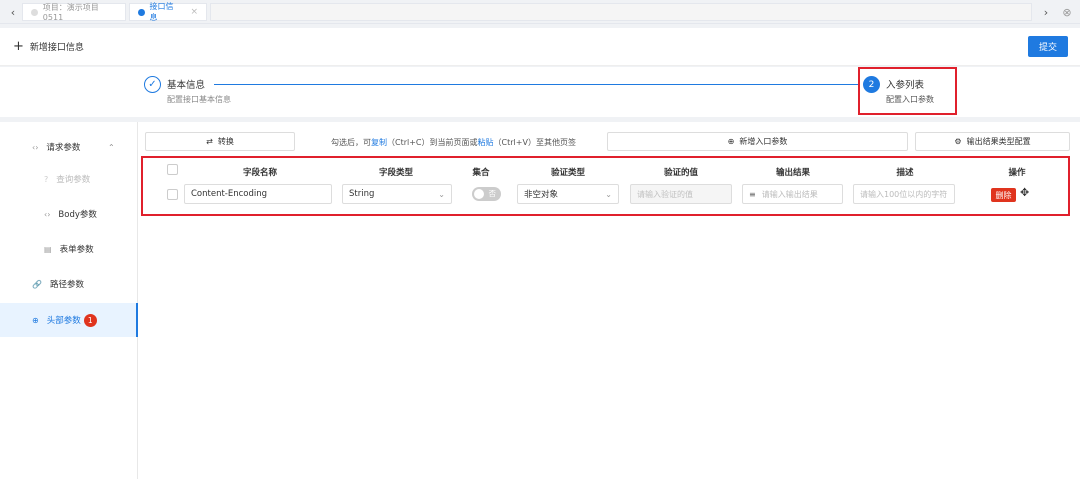  I want to click on tab-prev-button: ‹, so click(13, 12).